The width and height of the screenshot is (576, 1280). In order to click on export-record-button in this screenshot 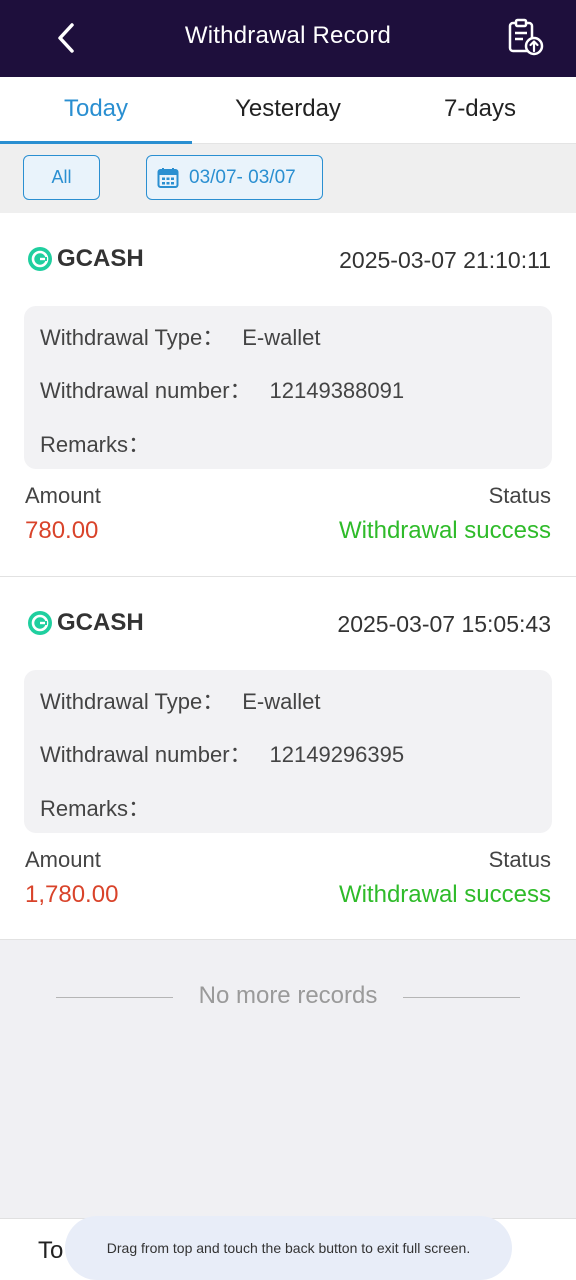, I will do `click(525, 37)`.